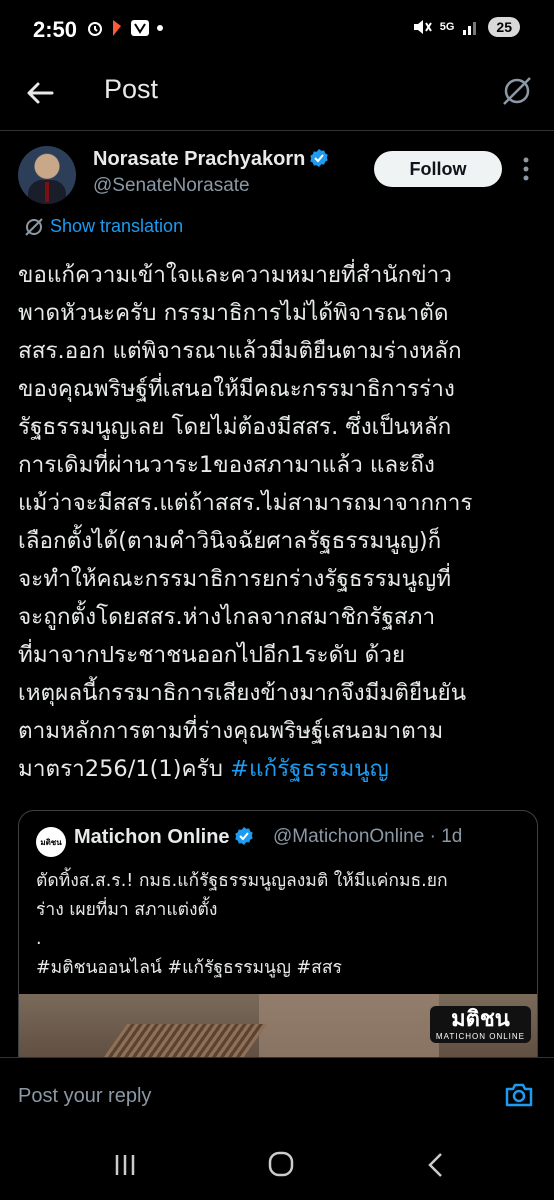 This screenshot has height=1200, width=554. I want to click on author-name: Norasate Prachyakorn, so click(199, 159).